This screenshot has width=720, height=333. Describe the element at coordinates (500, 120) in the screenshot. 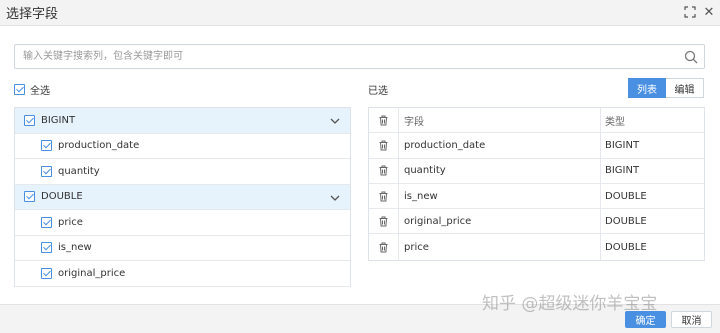

I see `column-header-name: 字段` at that location.